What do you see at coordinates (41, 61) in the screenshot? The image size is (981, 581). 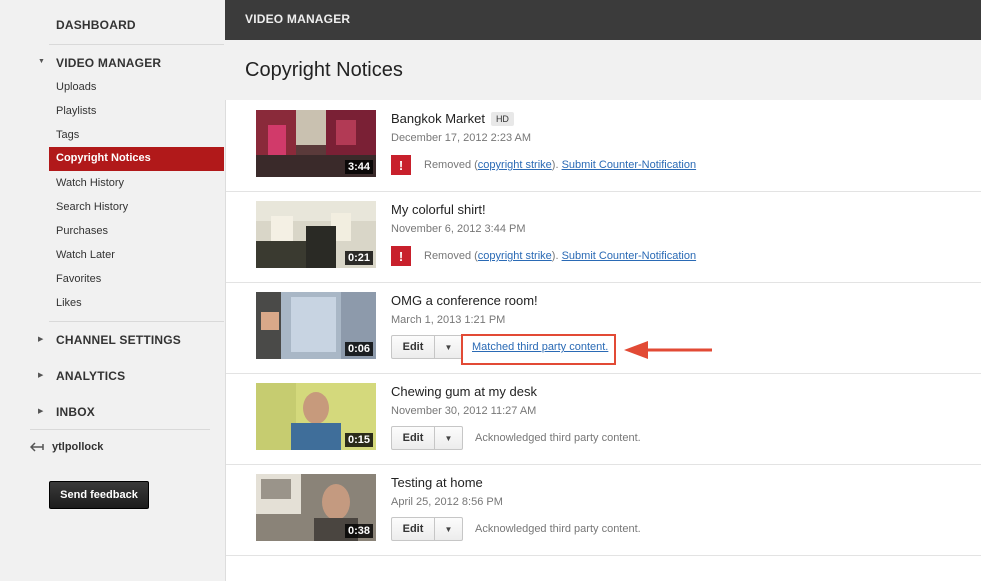 I see `expanded-triangle-icon: ▼` at bounding box center [41, 61].